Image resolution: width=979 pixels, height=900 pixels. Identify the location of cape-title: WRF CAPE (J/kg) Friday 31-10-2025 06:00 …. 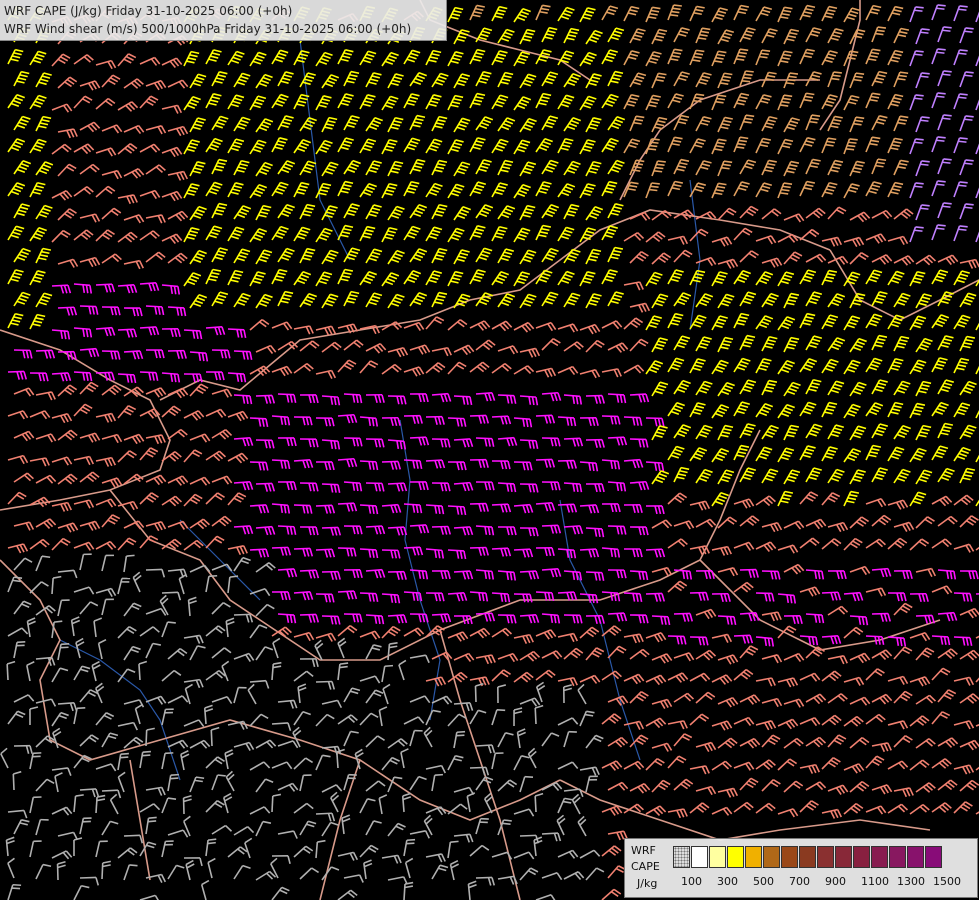
(148, 11).